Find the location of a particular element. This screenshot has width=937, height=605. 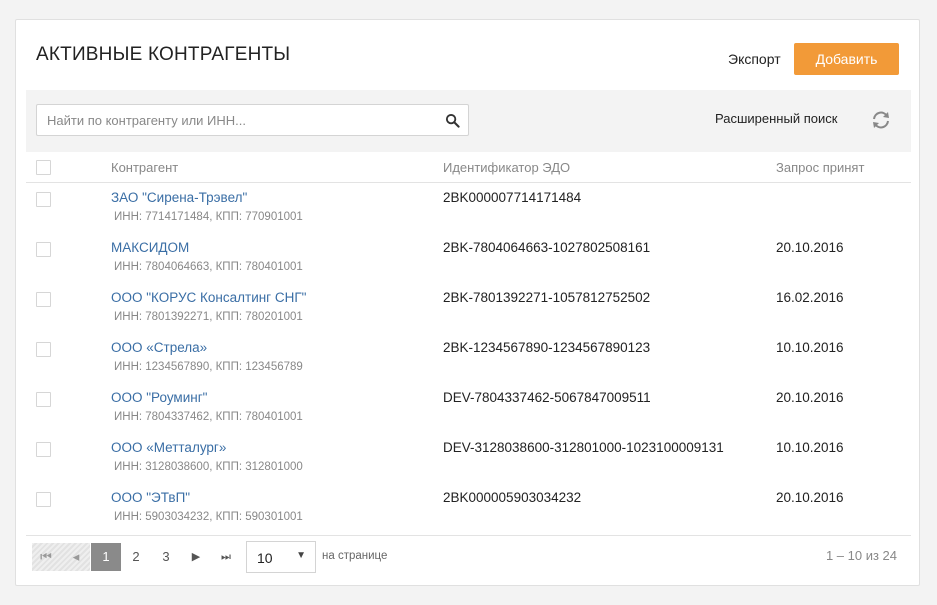

edo-id: 2BK000005903034232 is located at coordinates (512, 497).